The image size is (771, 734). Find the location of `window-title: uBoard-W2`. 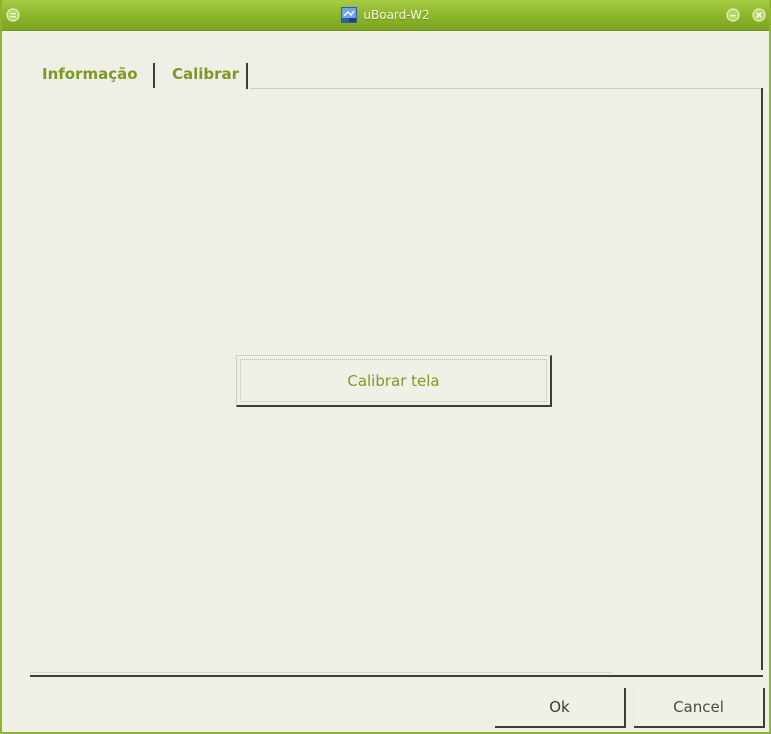

window-title: uBoard-W2 is located at coordinates (396, 15).